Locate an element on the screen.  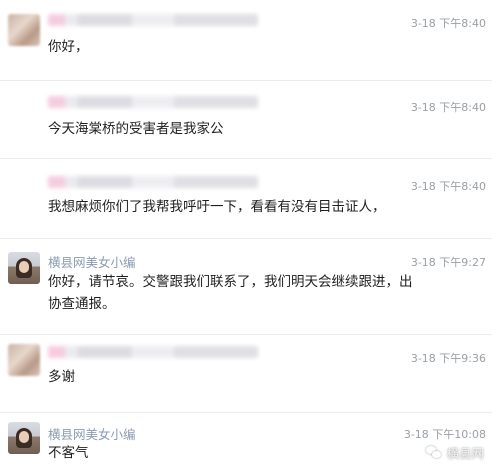
message-text: 今天海棠桥的受害者是我家公 is located at coordinates (136, 129).